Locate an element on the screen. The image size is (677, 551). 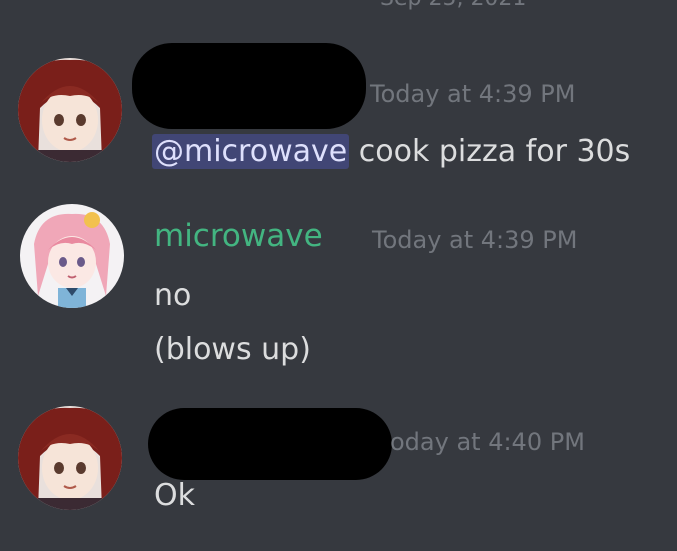
user-mention: @microwave is located at coordinates (251, 151).